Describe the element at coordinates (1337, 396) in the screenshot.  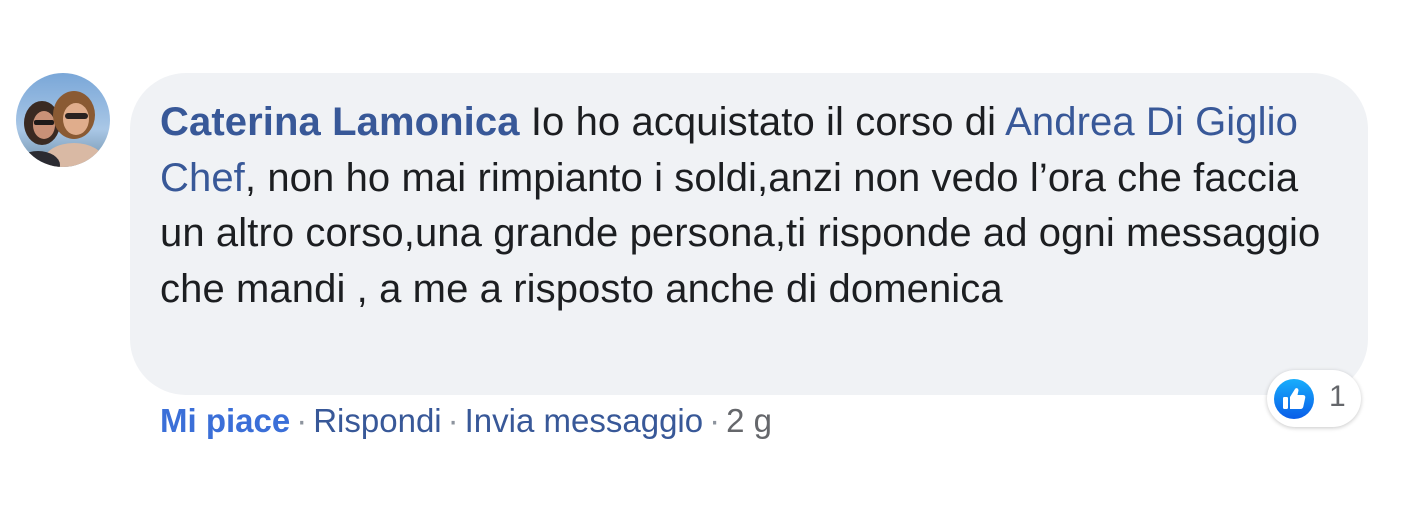
I see `reaction-count: 1` at that location.